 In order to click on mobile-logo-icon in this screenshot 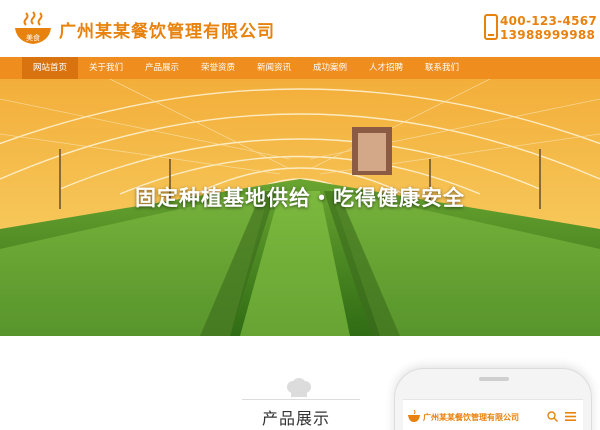, I will do `click(414, 416)`.